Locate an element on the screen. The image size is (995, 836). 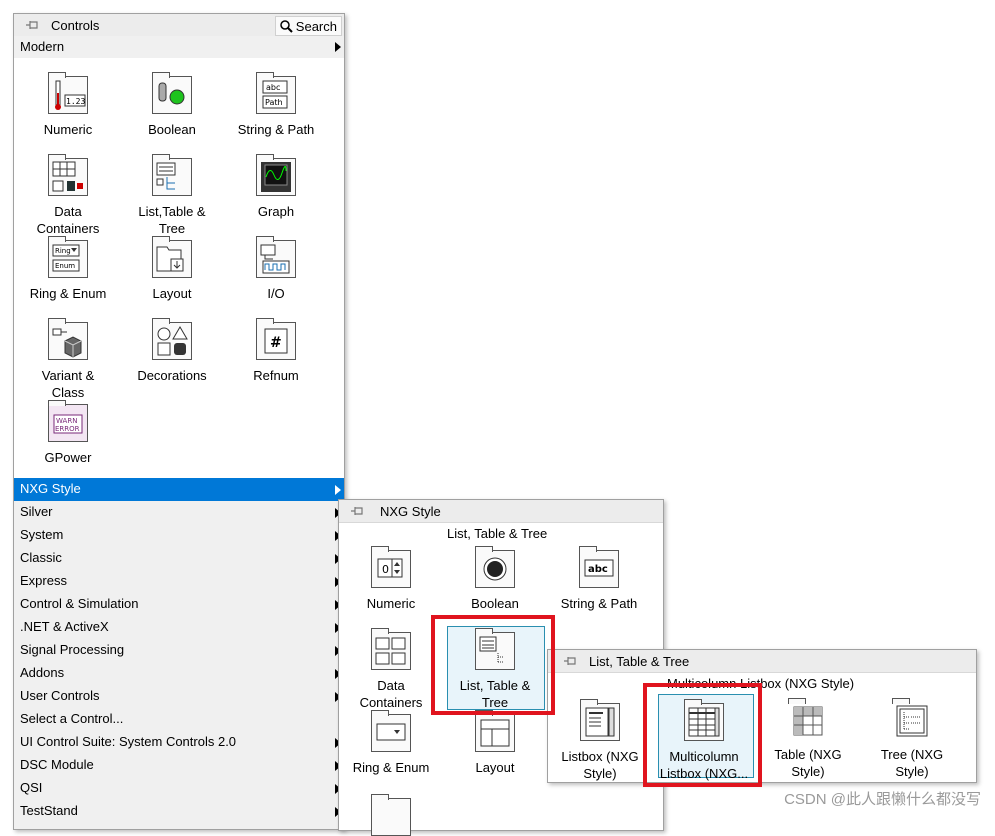
nxg-tile-data-containers: Data Containers is located at coordinates (391, 669).